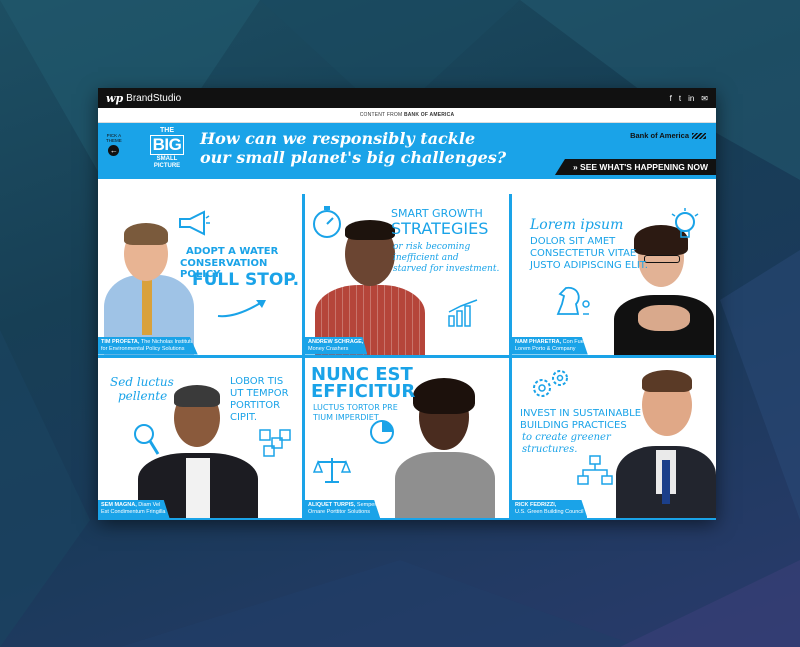  Describe the element at coordinates (147, 439) in the screenshot. I see `magnifier-icon` at that location.